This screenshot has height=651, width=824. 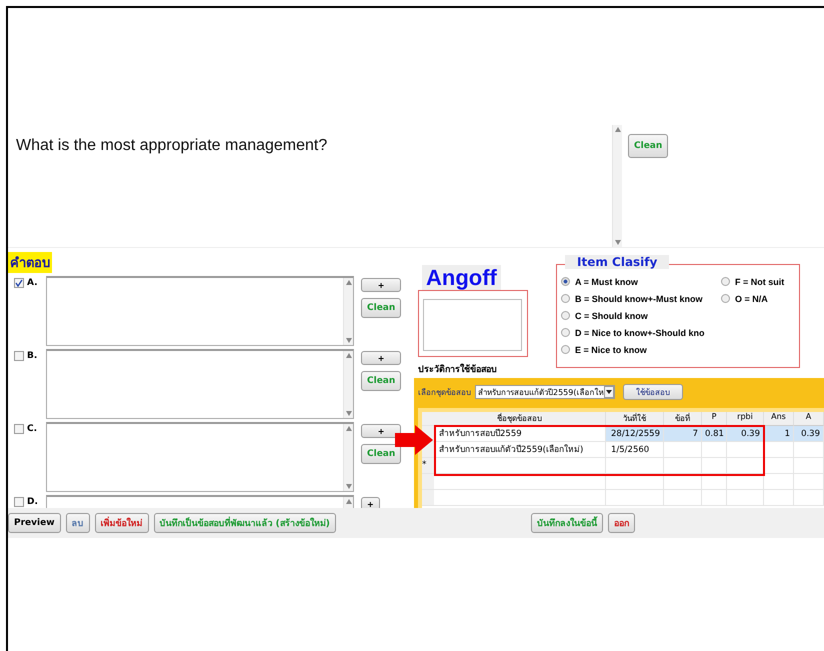 I want to click on column-header: ข้อที่, so click(x=683, y=419).